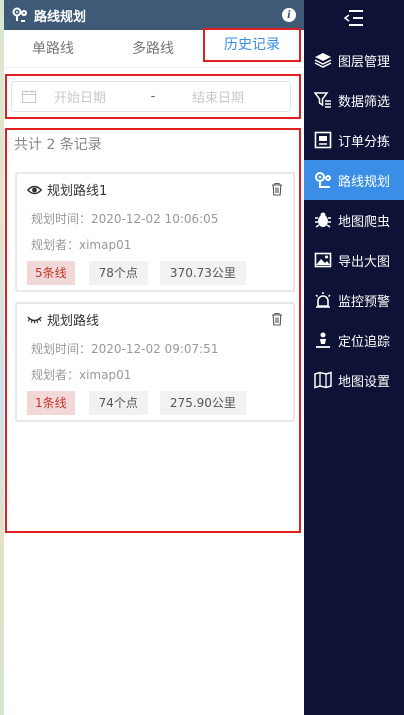 The width and height of the screenshot is (404, 715). Describe the element at coordinates (51, 403) in the screenshot. I see `lines-count-badge: 1条线` at that location.